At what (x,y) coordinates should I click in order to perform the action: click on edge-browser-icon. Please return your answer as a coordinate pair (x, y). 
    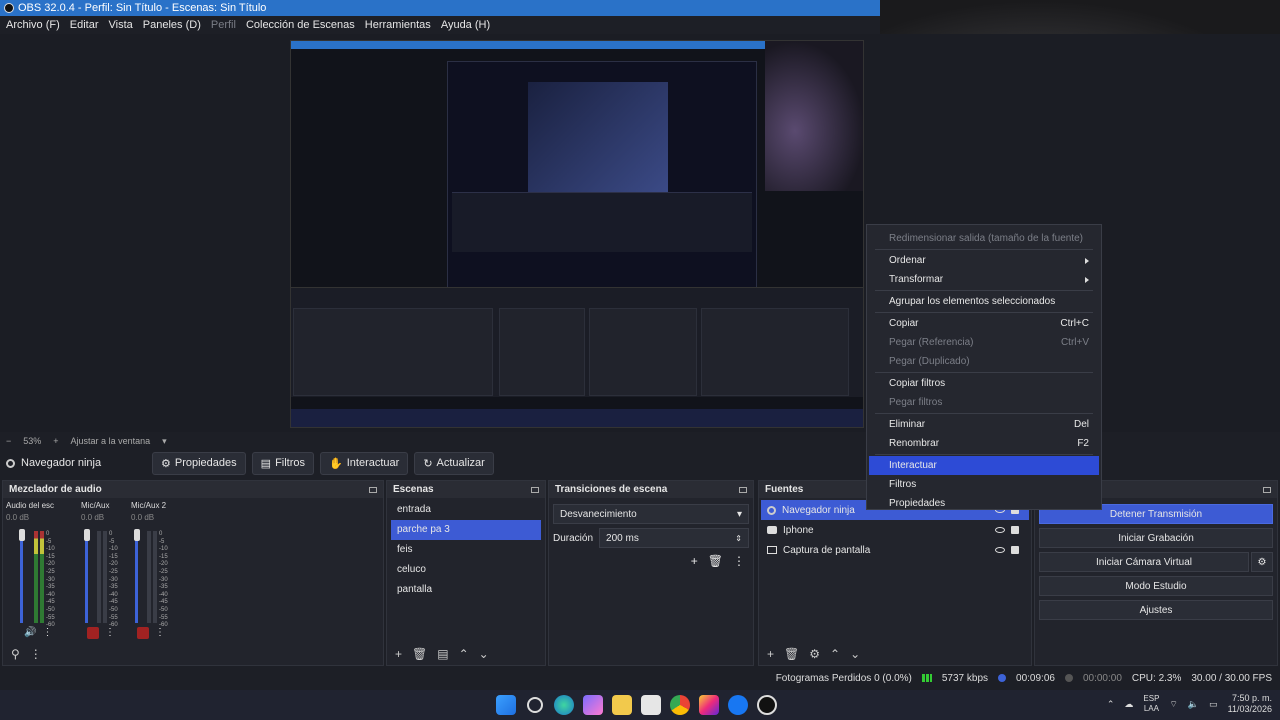
    Looking at the image, I should click on (564, 705).